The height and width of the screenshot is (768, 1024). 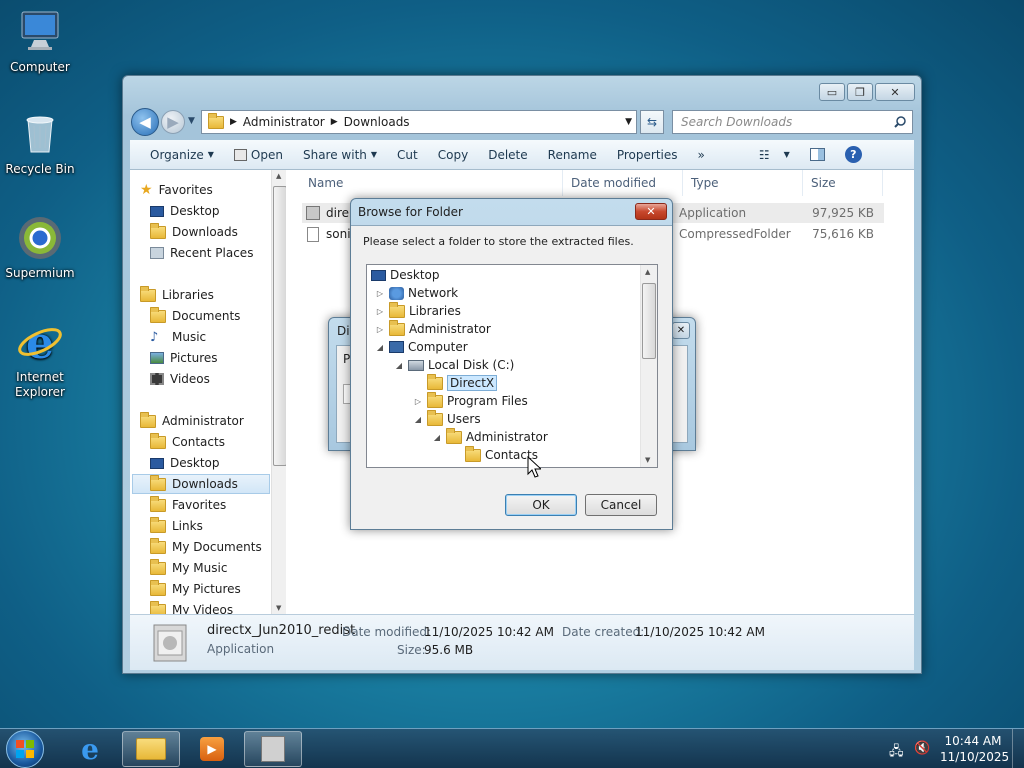 I want to click on refresh-button: ⇆, so click(x=652, y=122).